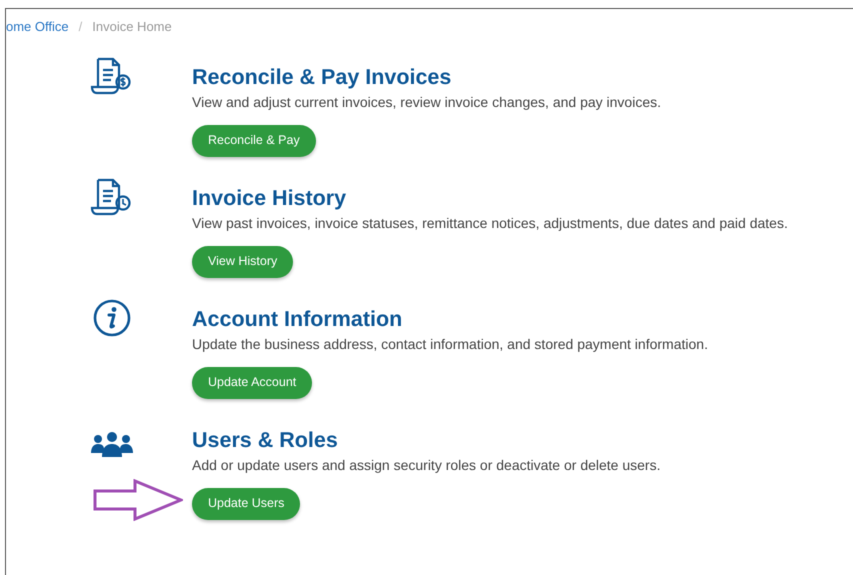 Image resolution: width=853 pixels, height=575 pixels. What do you see at coordinates (112, 318) in the screenshot?
I see `info-icon` at bounding box center [112, 318].